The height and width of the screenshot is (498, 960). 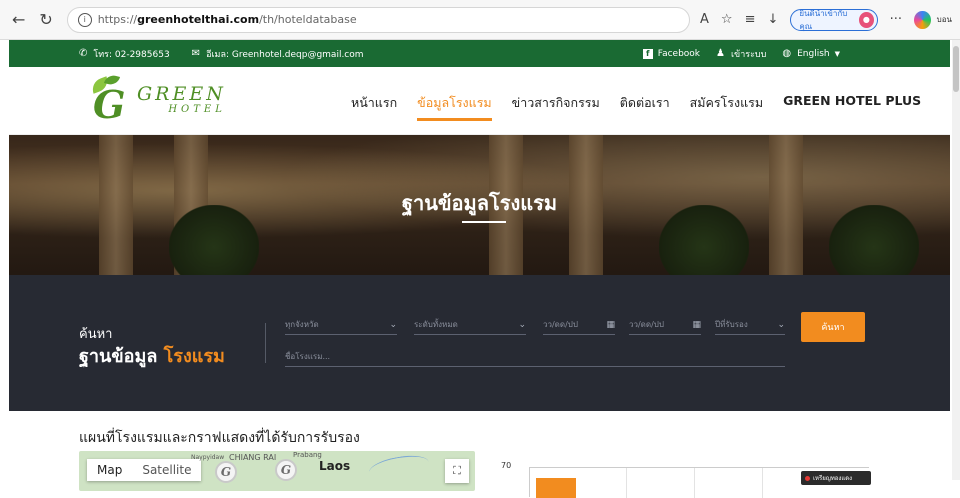 What do you see at coordinates (484, 222) in the screenshot?
I see `hero-underline` at bounding box center [484, 222].